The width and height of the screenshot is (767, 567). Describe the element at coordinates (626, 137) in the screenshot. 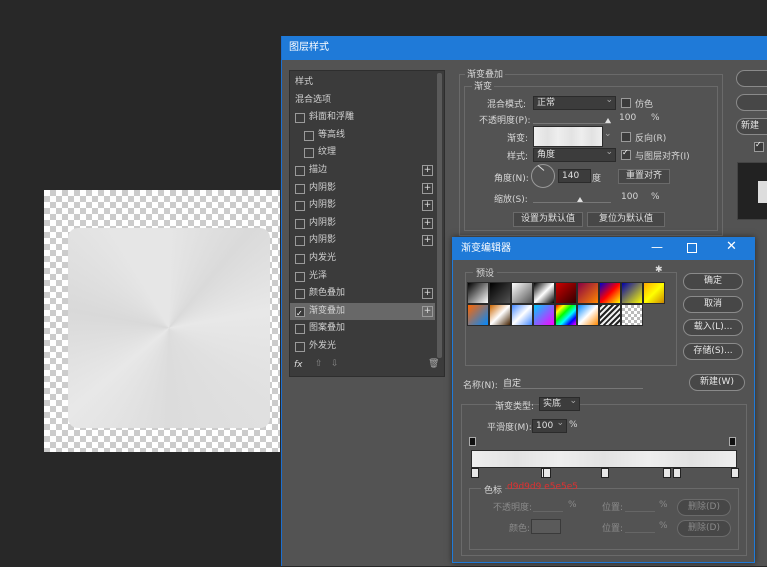

I see `reverse-checkbox` at that location.